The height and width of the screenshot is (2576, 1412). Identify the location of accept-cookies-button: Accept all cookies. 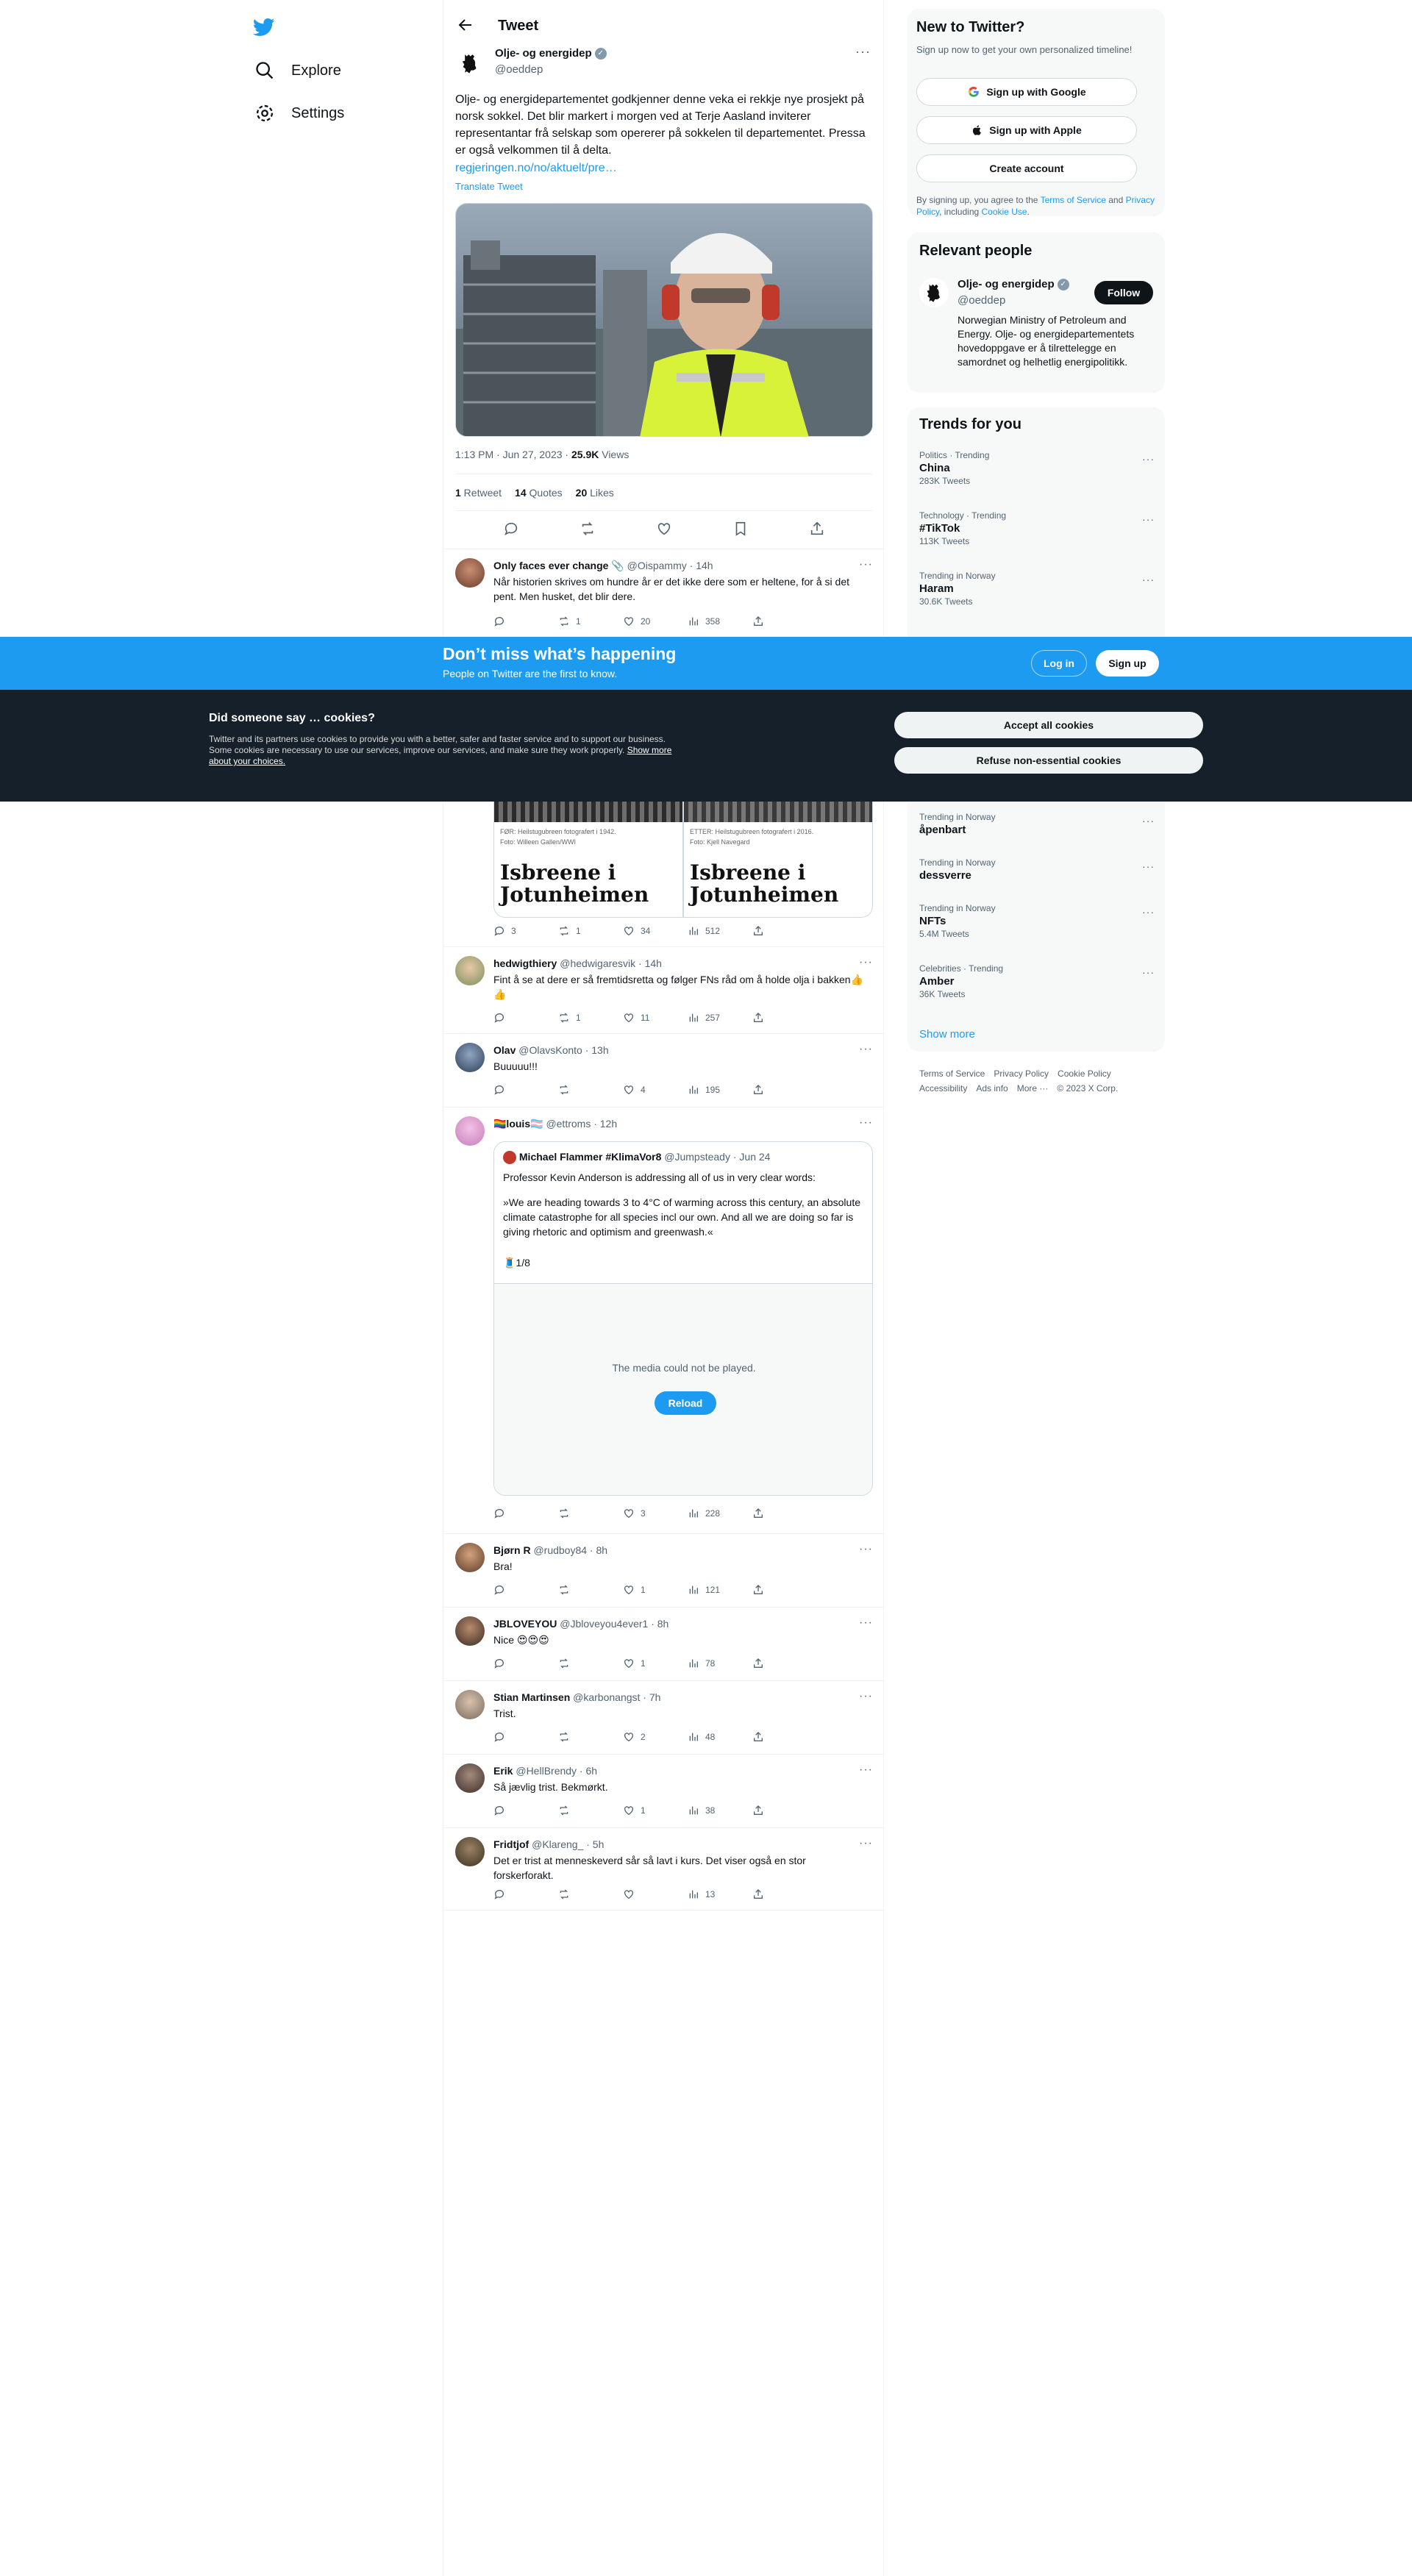
(1049, 725).